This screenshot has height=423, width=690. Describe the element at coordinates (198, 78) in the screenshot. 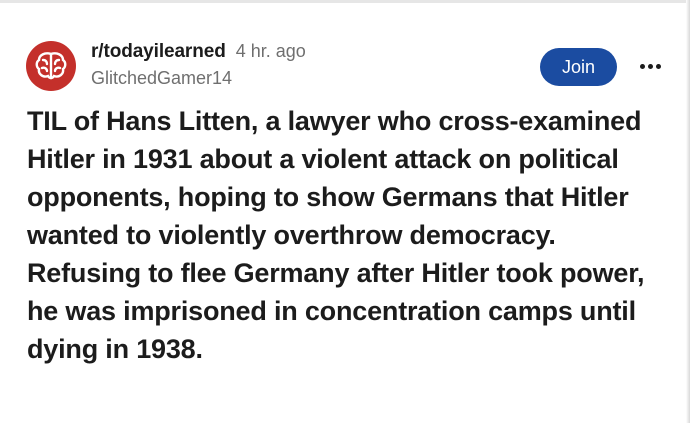

I see `author-username: GlitchedGamer14` at that location.